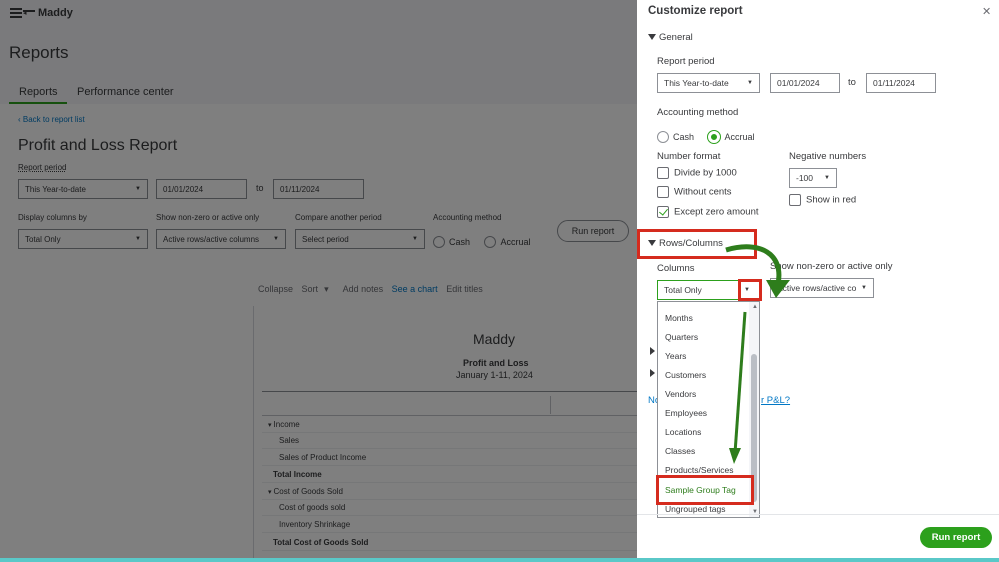 The height and width of the screenshot is (562, 999). Describe the element at coordinates (813, 178) in the screenshot. I see `negative-numbers-select: -100 ▼` at that location.